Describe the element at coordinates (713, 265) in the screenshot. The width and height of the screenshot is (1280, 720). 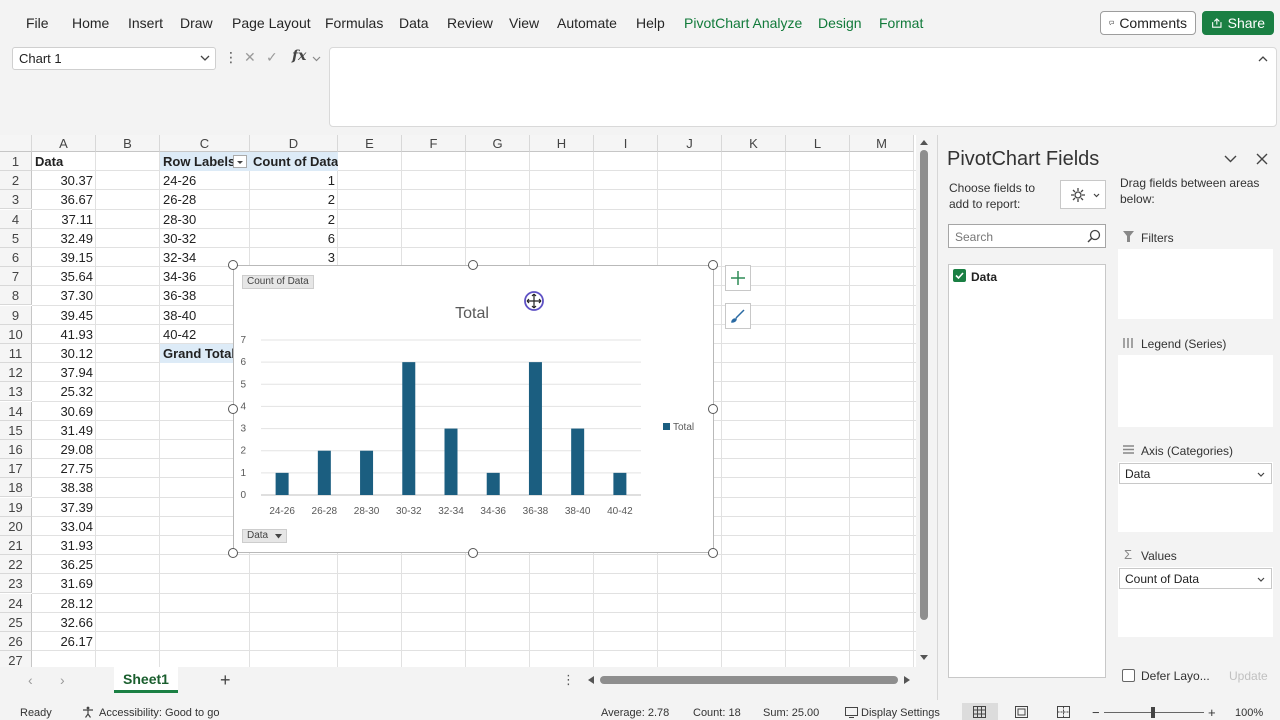
I see `resize-handle-tr` at that location.